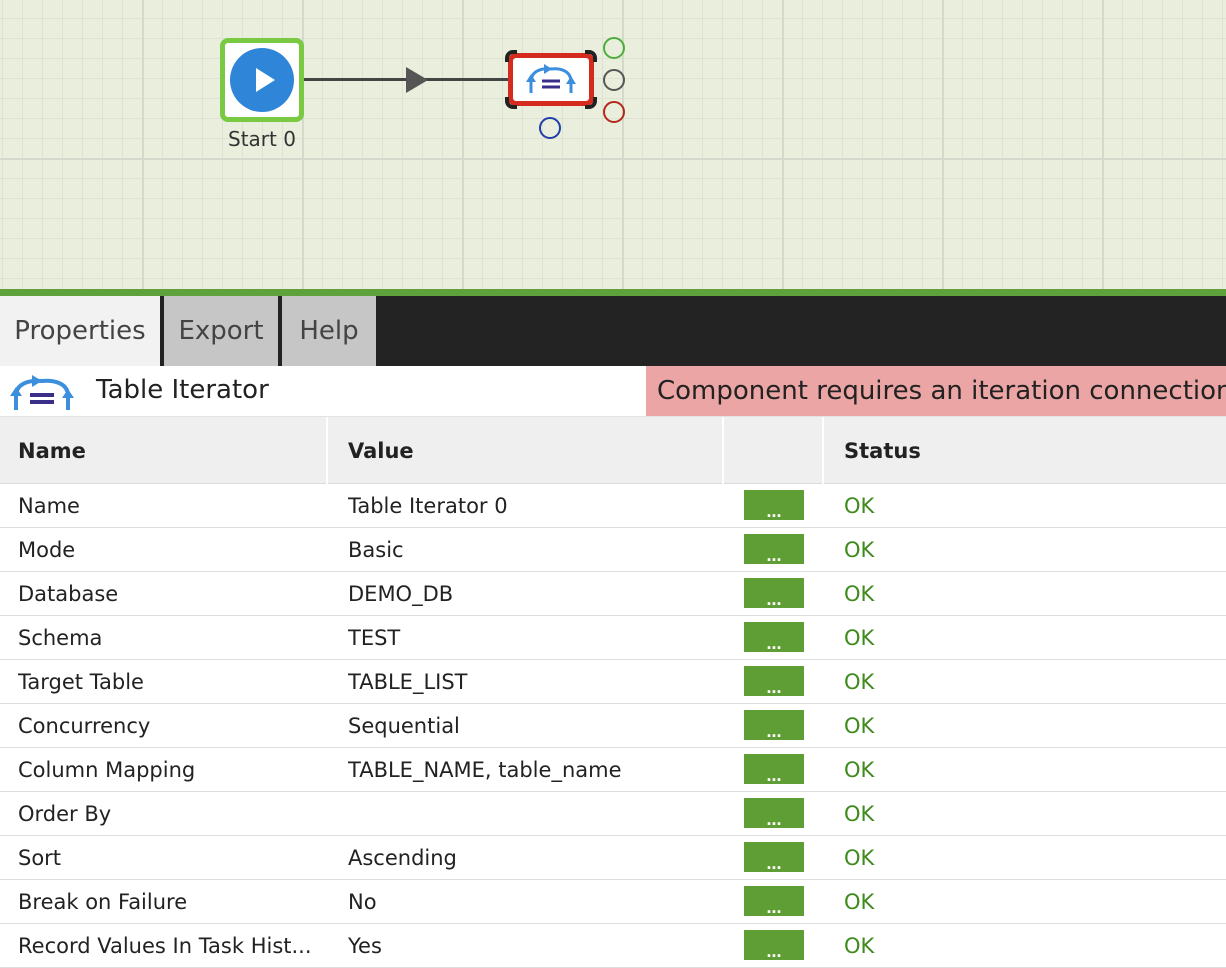  Describe the element at coordinates (613, 506) in the screenshot. I see `table-row: Name Table Iterator 0... OK` at that location.